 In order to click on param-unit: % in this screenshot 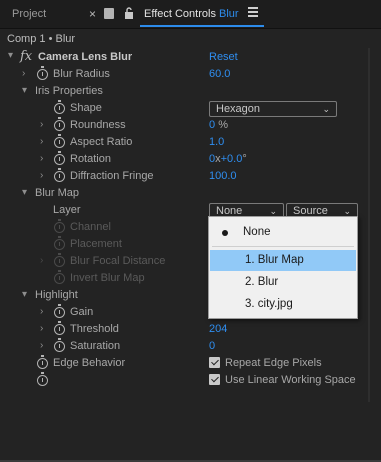, I will do `click(223, 125)`.